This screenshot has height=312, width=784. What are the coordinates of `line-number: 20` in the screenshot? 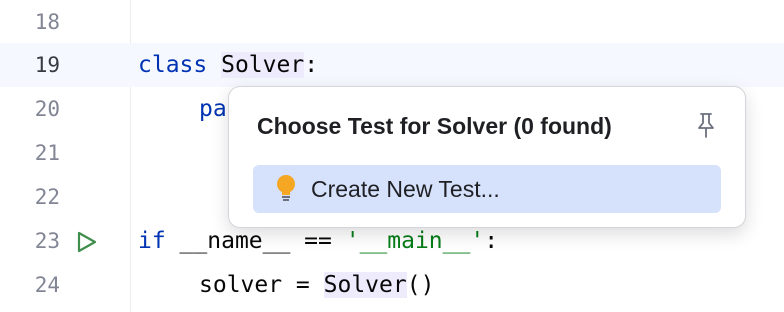 It's located at (47, 109).